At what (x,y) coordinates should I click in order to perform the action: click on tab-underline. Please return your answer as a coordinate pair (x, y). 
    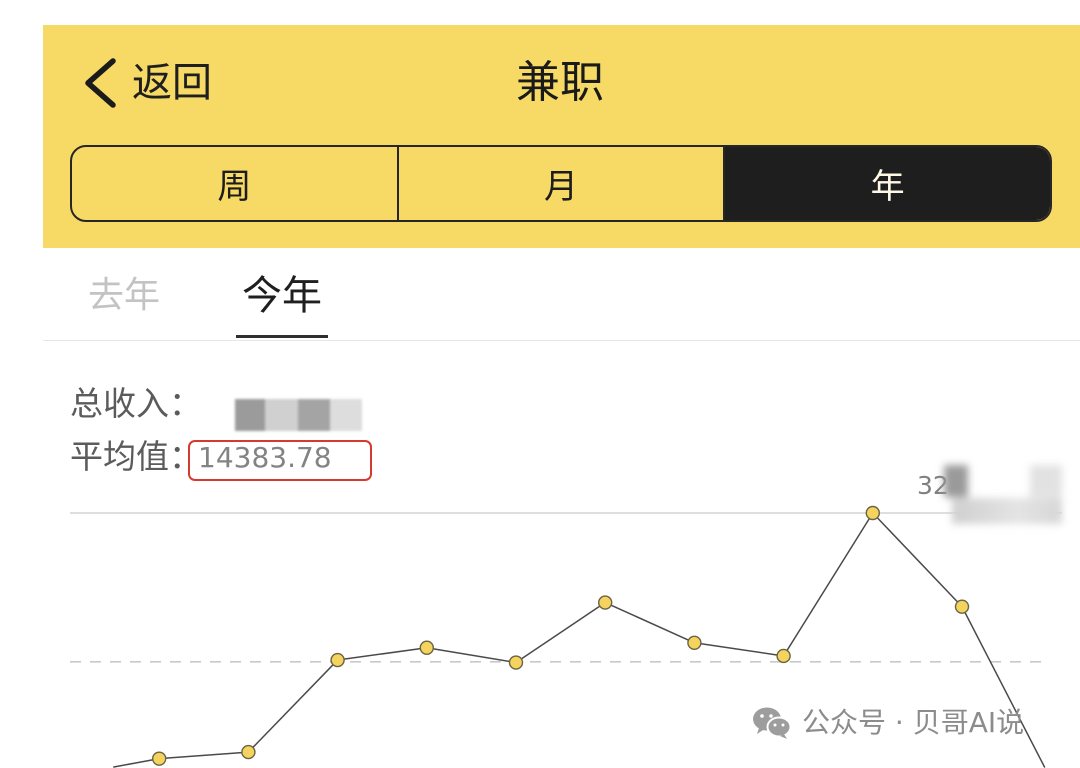
    Looking at the image, I should click on (282, 336).